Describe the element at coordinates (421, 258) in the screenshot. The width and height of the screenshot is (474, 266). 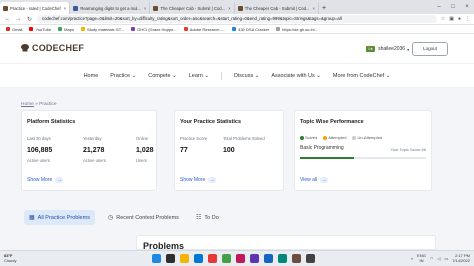
I see `language-indicator: ENG IN` at that location.